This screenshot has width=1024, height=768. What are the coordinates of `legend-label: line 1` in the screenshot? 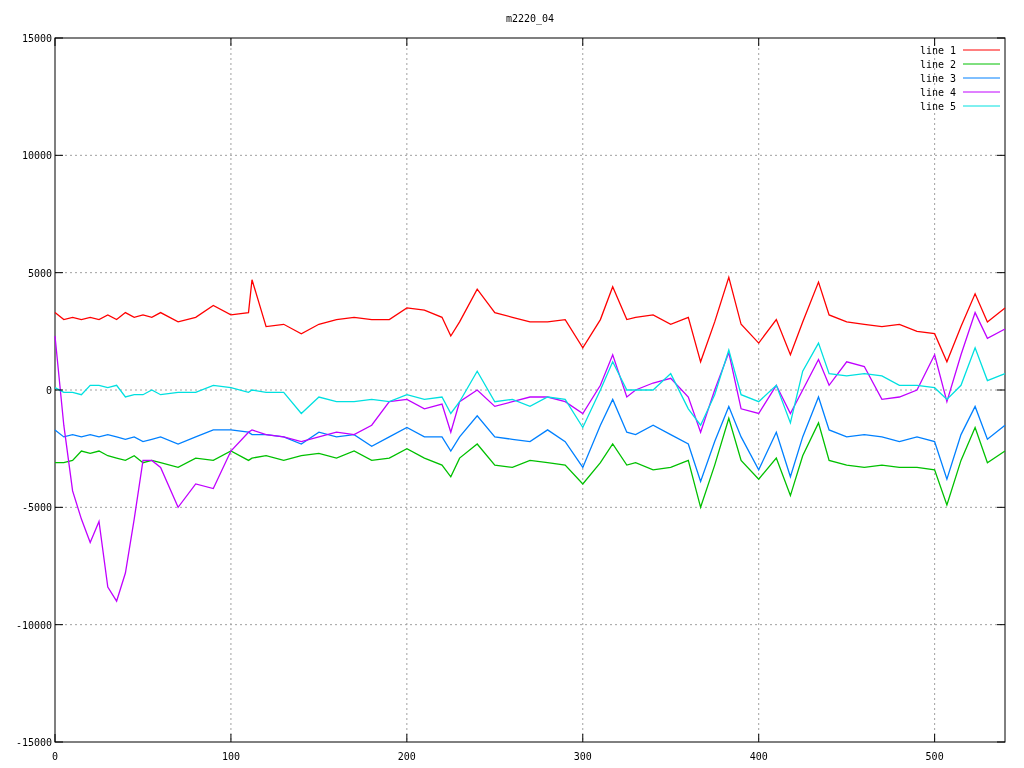 It's located at (937, 50).